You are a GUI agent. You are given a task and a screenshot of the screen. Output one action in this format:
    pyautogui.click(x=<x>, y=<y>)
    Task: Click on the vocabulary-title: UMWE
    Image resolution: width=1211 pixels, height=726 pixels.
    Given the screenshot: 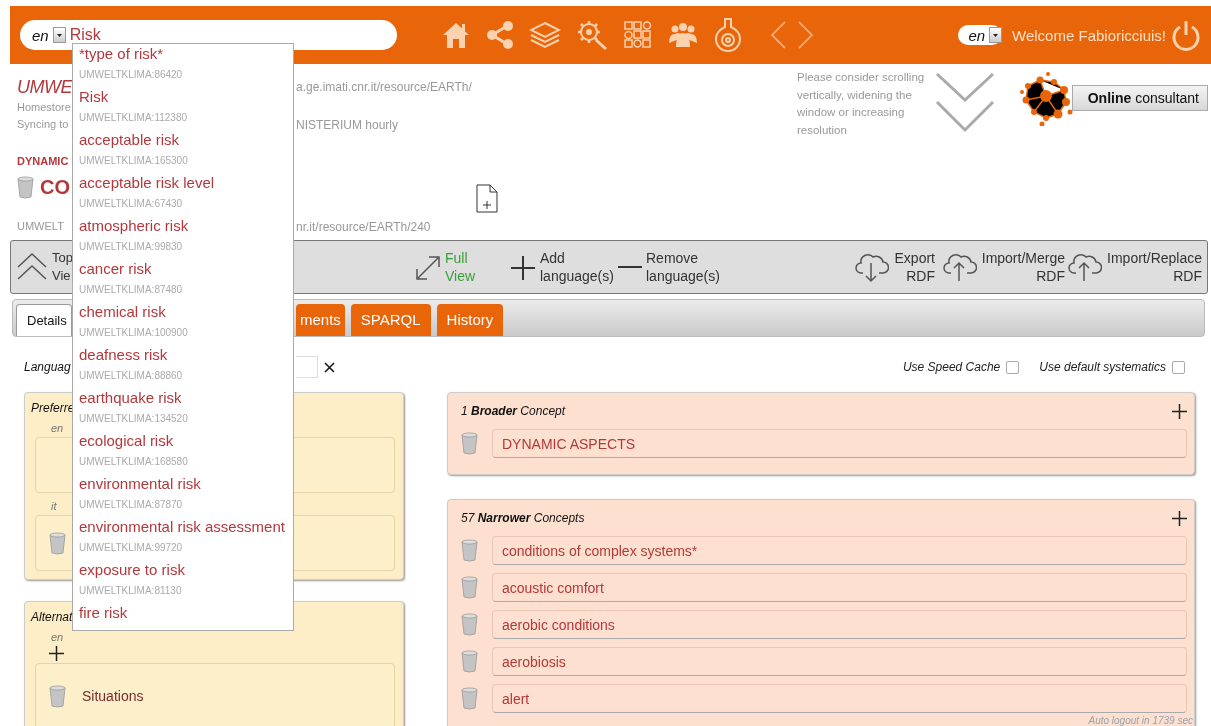 What is the action you would take?
    pyautogui.click(x=44, y=87)
    